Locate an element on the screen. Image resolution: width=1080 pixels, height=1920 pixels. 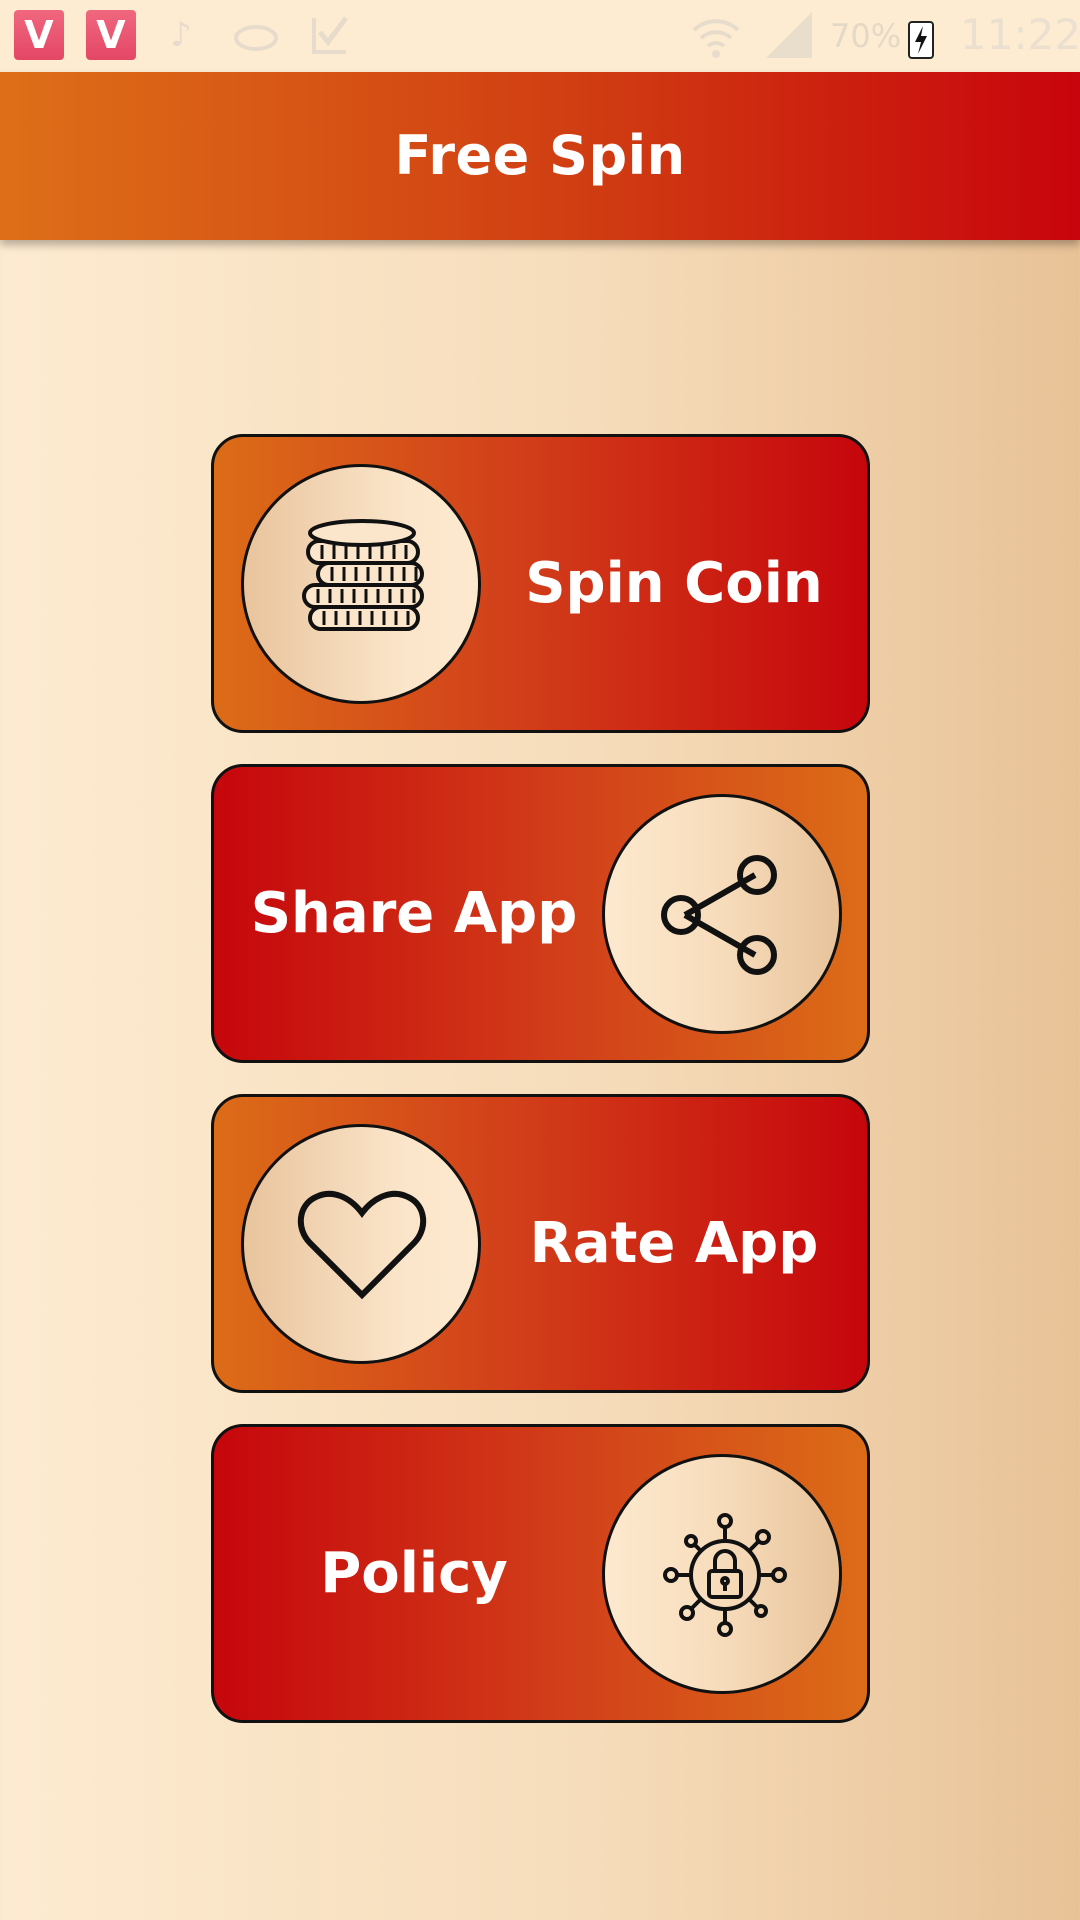
battery-charging-icon is located at coordinates (921, 40).